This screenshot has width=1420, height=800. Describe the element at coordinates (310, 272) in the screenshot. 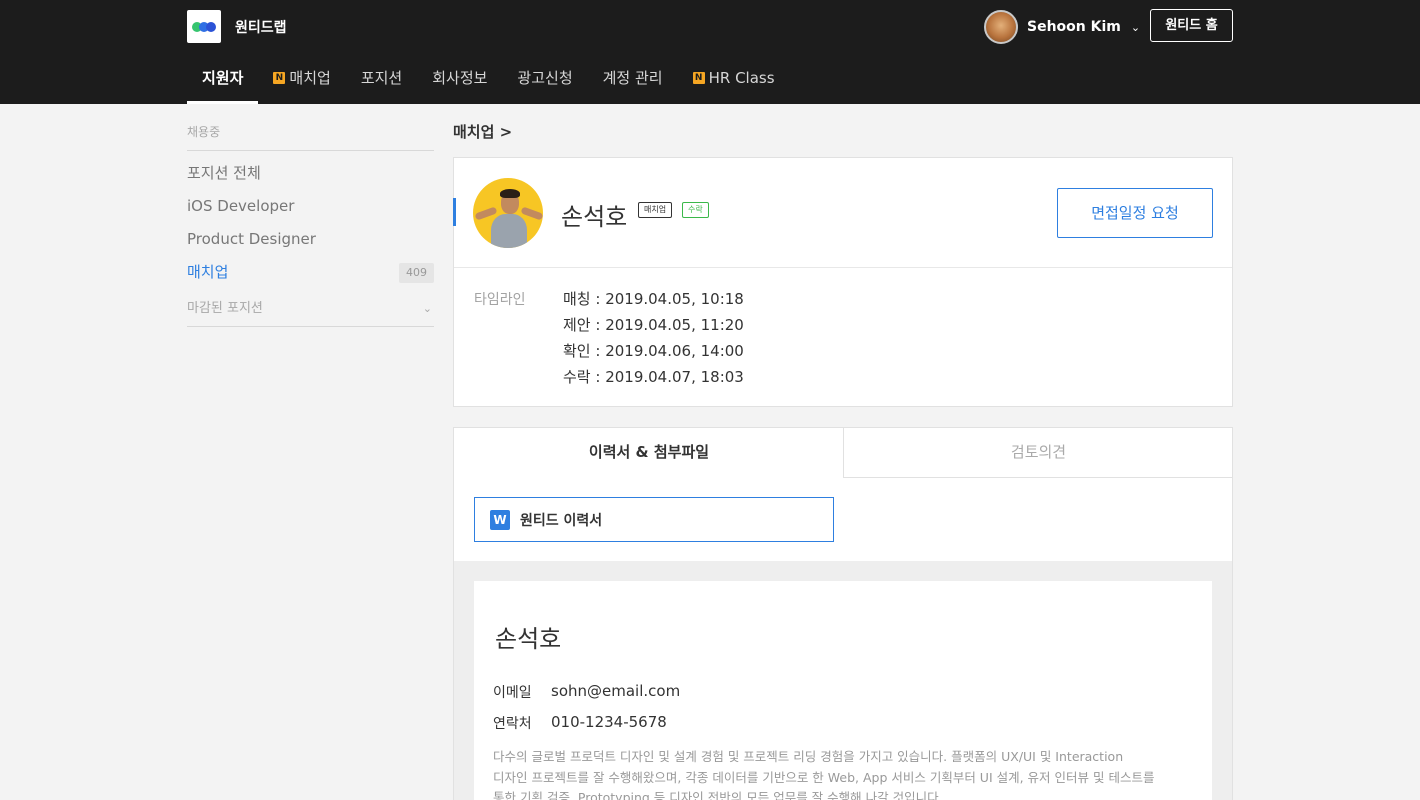

I see `sidebar-item-matchup: 매치업 409` at that location.